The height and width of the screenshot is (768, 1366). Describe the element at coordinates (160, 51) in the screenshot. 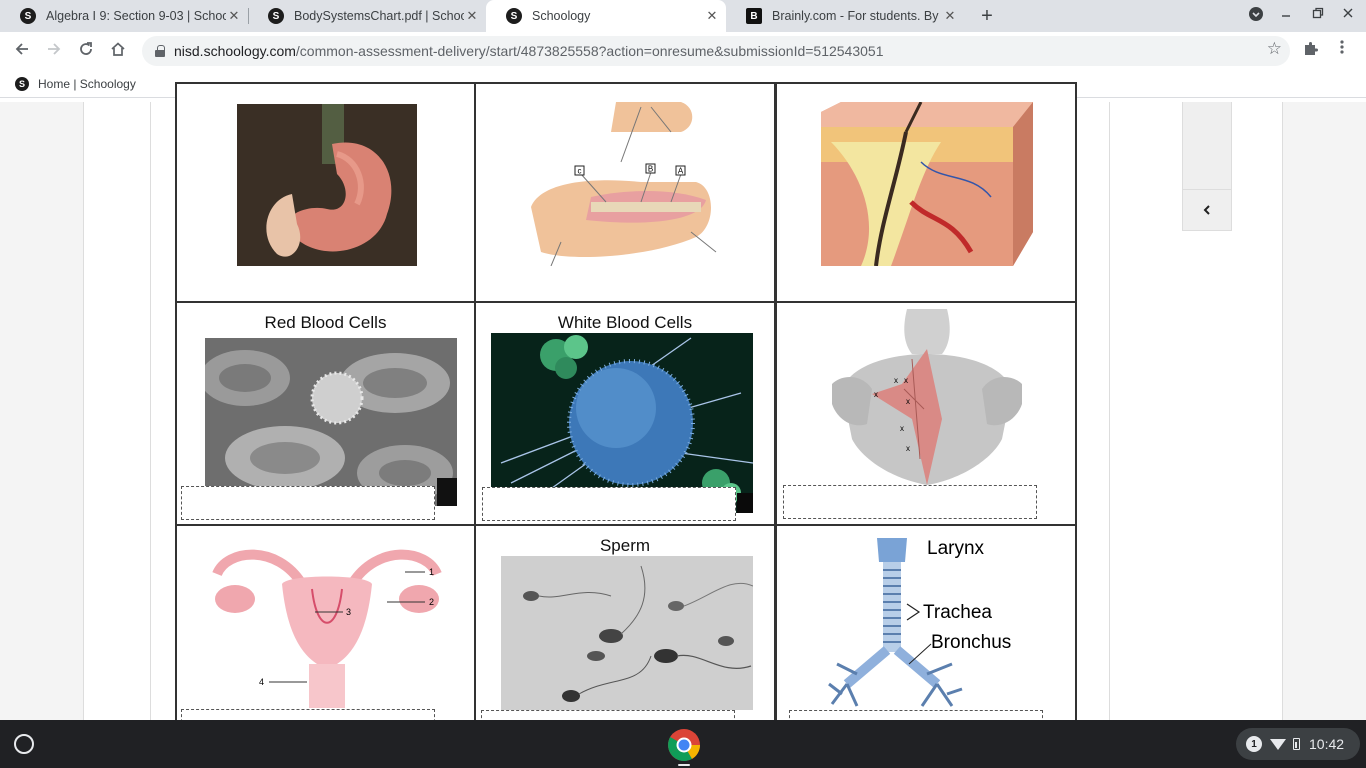

I see `lock-icon` at that location.